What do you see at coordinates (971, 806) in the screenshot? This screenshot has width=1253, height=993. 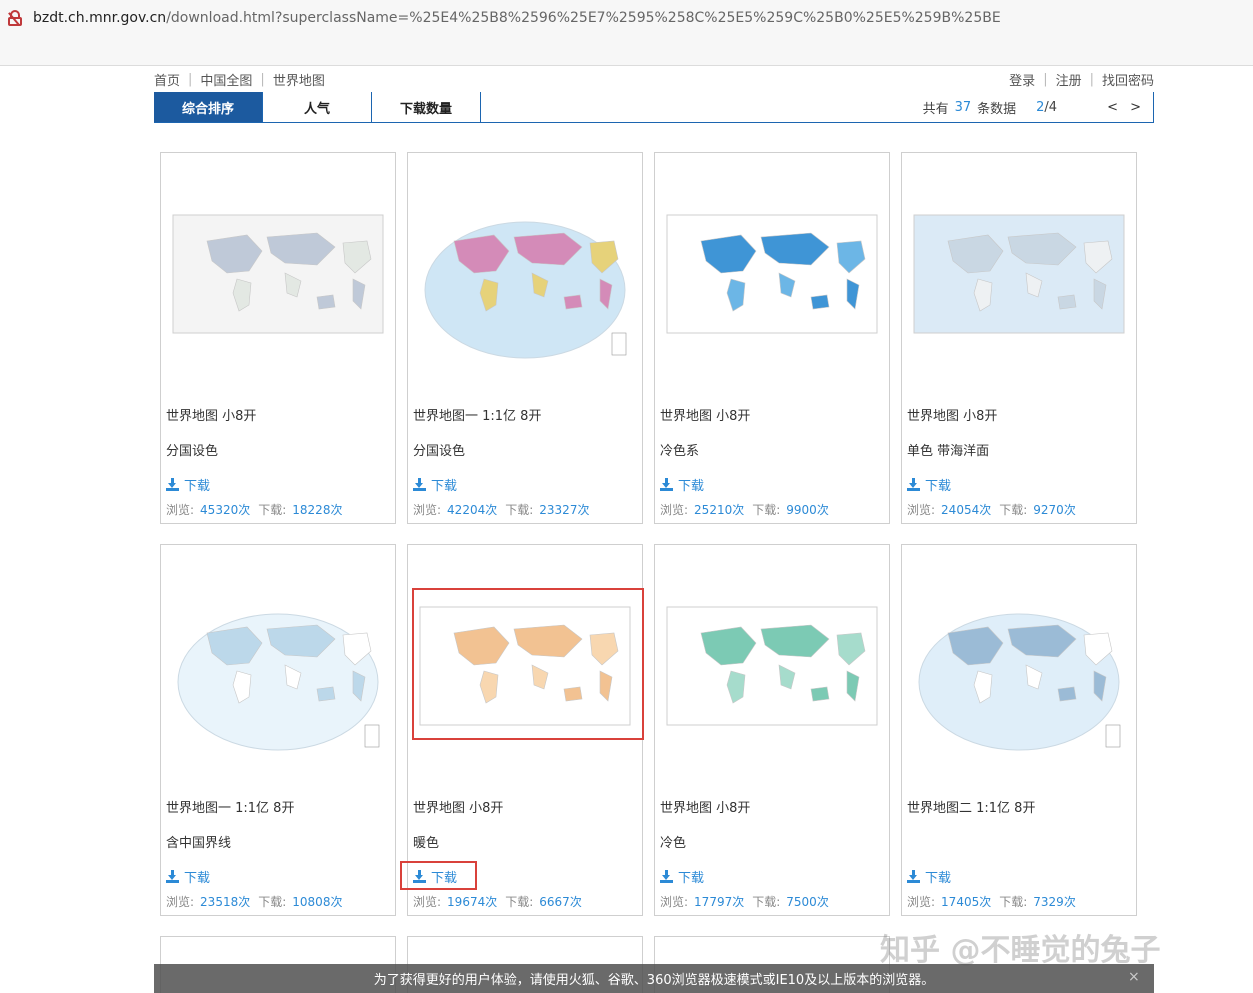 I see `map-title: 世界地图二 1:1亿 8开` at bounding box center [971, 806].